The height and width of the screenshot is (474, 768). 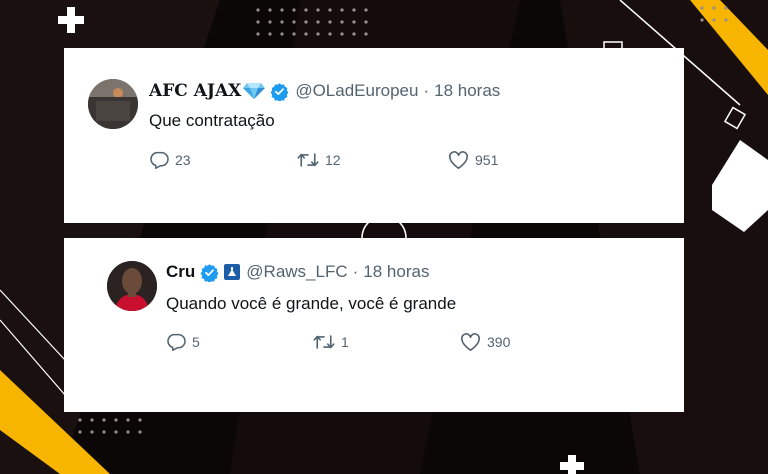 I want to click on reply-button: 23, so click(x=170, y=160).